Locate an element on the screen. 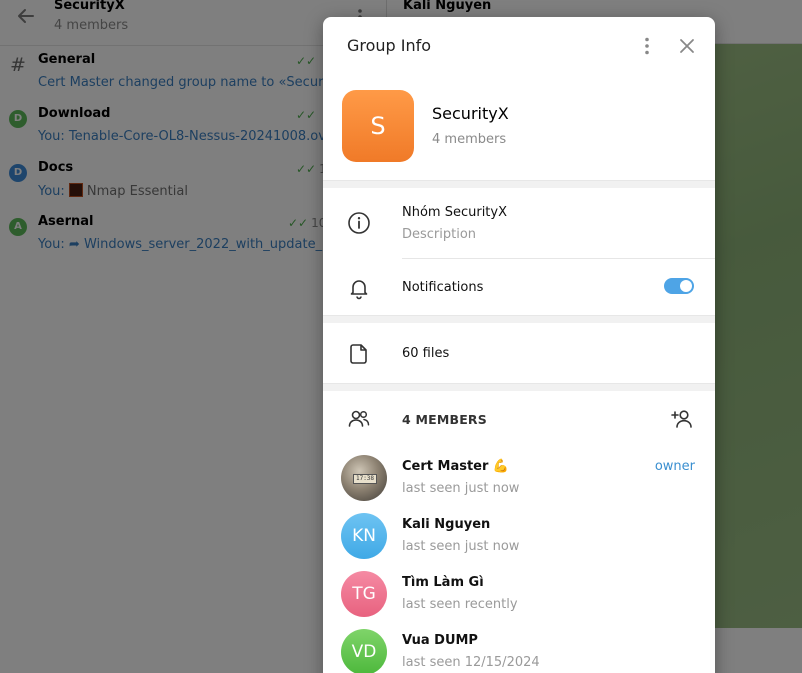 Image resolution: width=802 pixels, height=673 pixels. member-role-badge: owner is located at coordinates (674, 466).